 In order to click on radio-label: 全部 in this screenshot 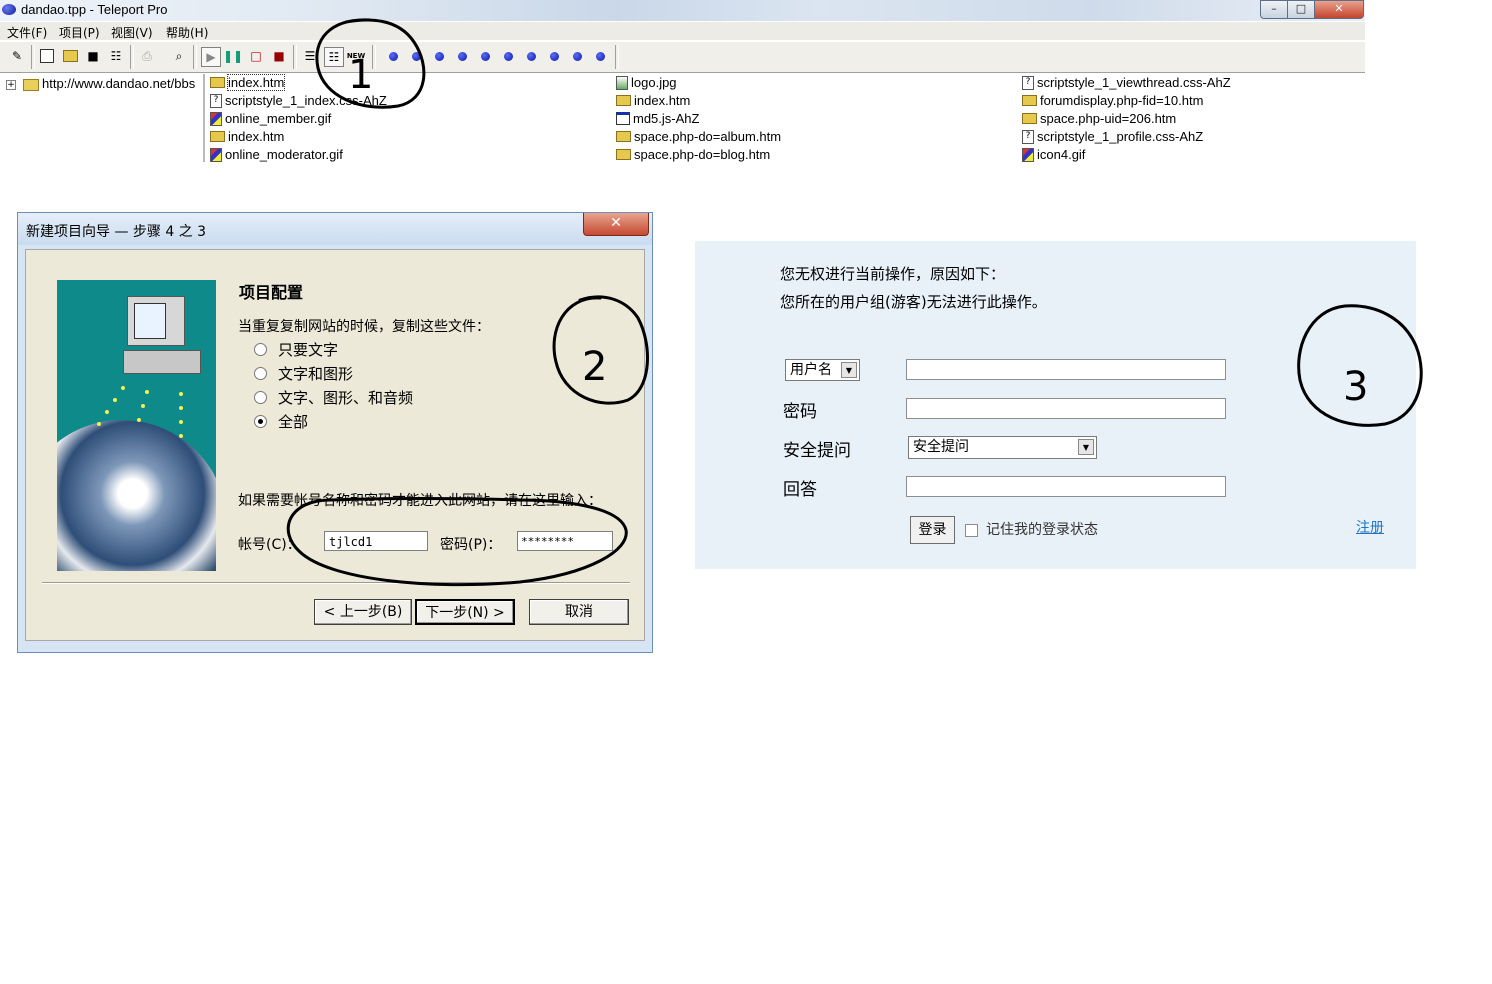, I will do `click(293, 421)`.